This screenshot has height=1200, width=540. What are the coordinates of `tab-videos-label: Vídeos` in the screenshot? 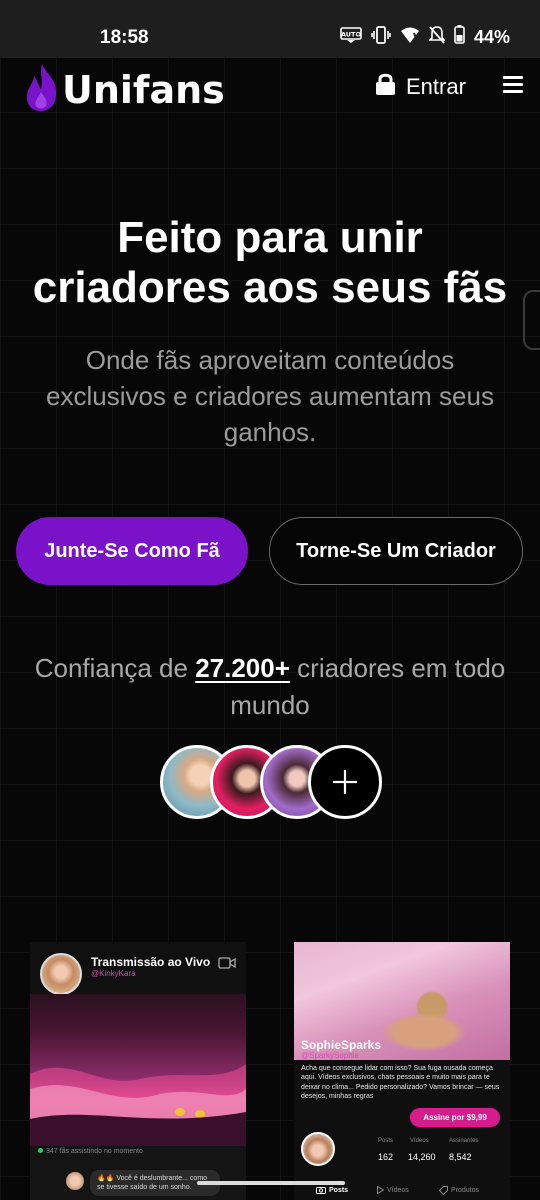 It's located at (398, 1190).